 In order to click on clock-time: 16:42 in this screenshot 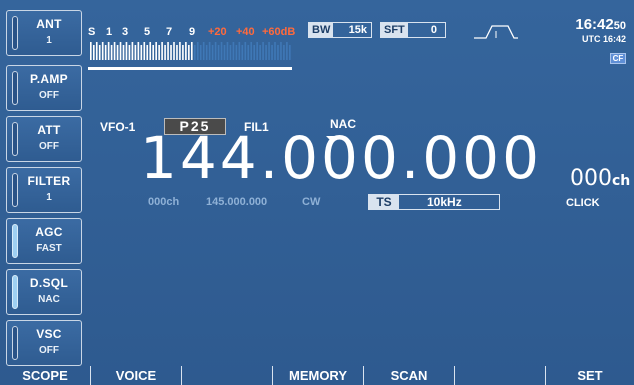, I will do `click(594, 24)`.